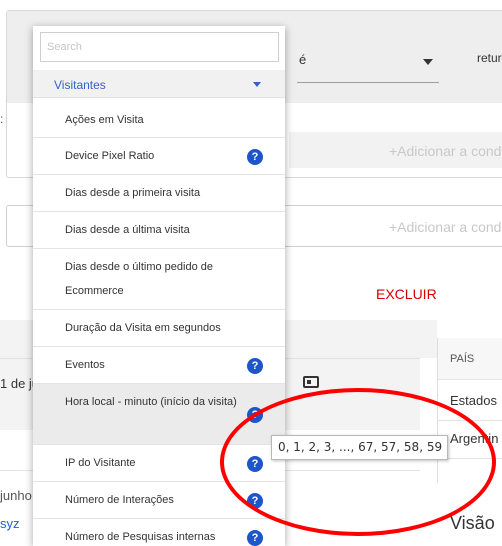  What do you see at coordinates (159, 463) in the screenshot?
I see `list-item: IP do Visitante?` at bounding box center [159, 463].